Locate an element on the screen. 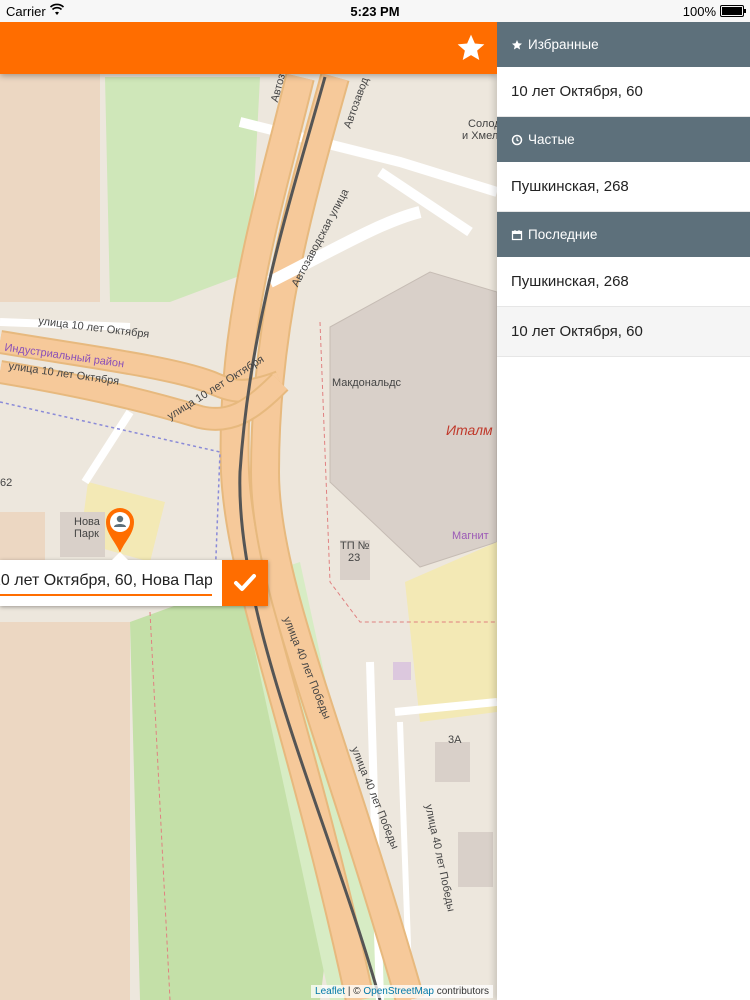 This screenshot has width=750, height=1000. favorites-header: Избранные is located at coordinates (623, 44).